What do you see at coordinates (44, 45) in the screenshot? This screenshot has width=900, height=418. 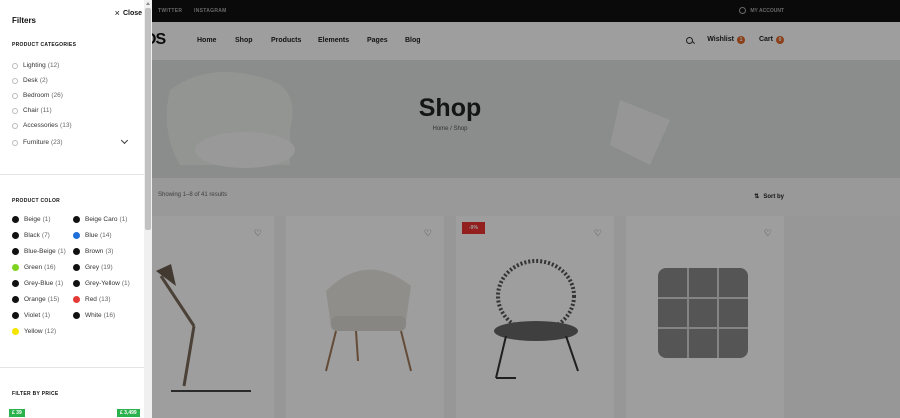 I see `product-categories-title: PRODUCT CATEGORIES` at bounding box center [44, 45].